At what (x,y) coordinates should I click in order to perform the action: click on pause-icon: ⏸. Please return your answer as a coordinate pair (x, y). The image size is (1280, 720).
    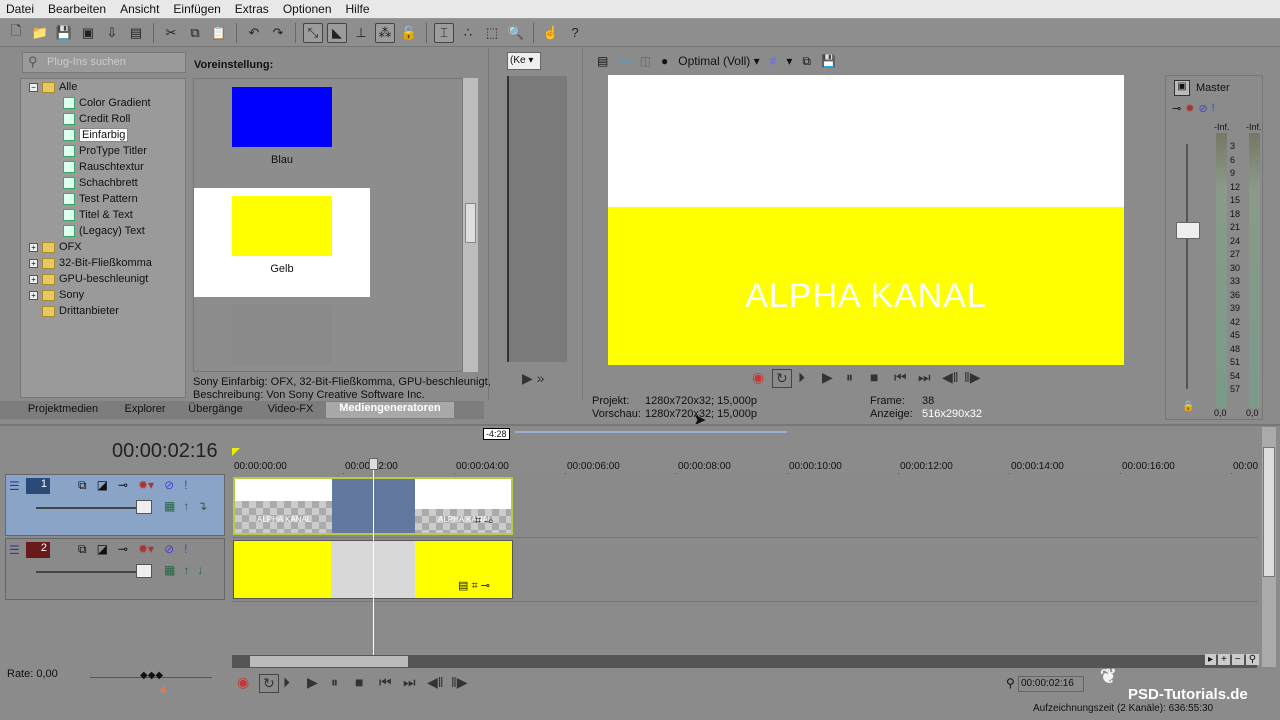
    Looking at the image, I should click on (849, 377).